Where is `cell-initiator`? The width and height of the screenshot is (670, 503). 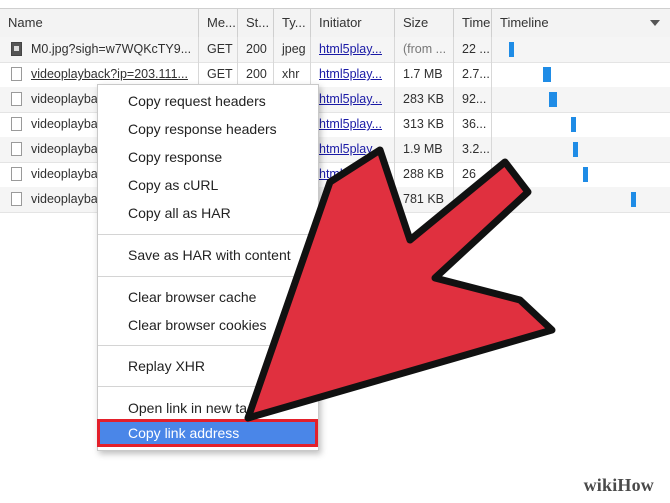
cell-initiator is located at coordinates (353, 199).